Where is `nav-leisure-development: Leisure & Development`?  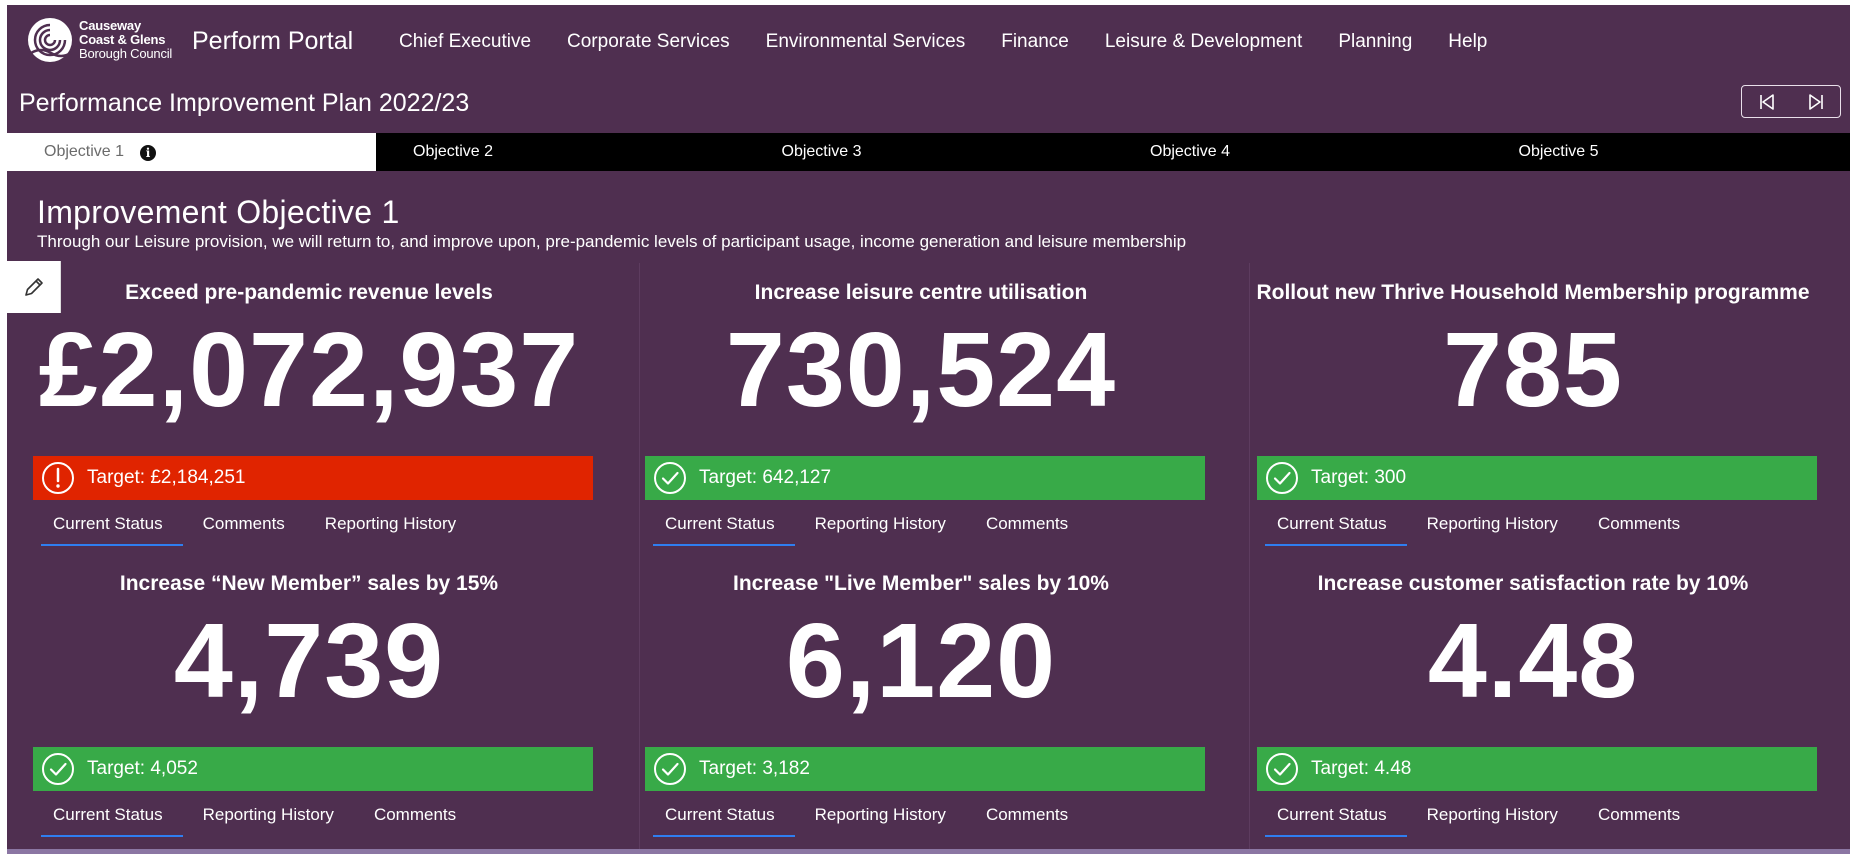 nav-leisure-development: Leisure & Development is located at coordinates (1204, 42).